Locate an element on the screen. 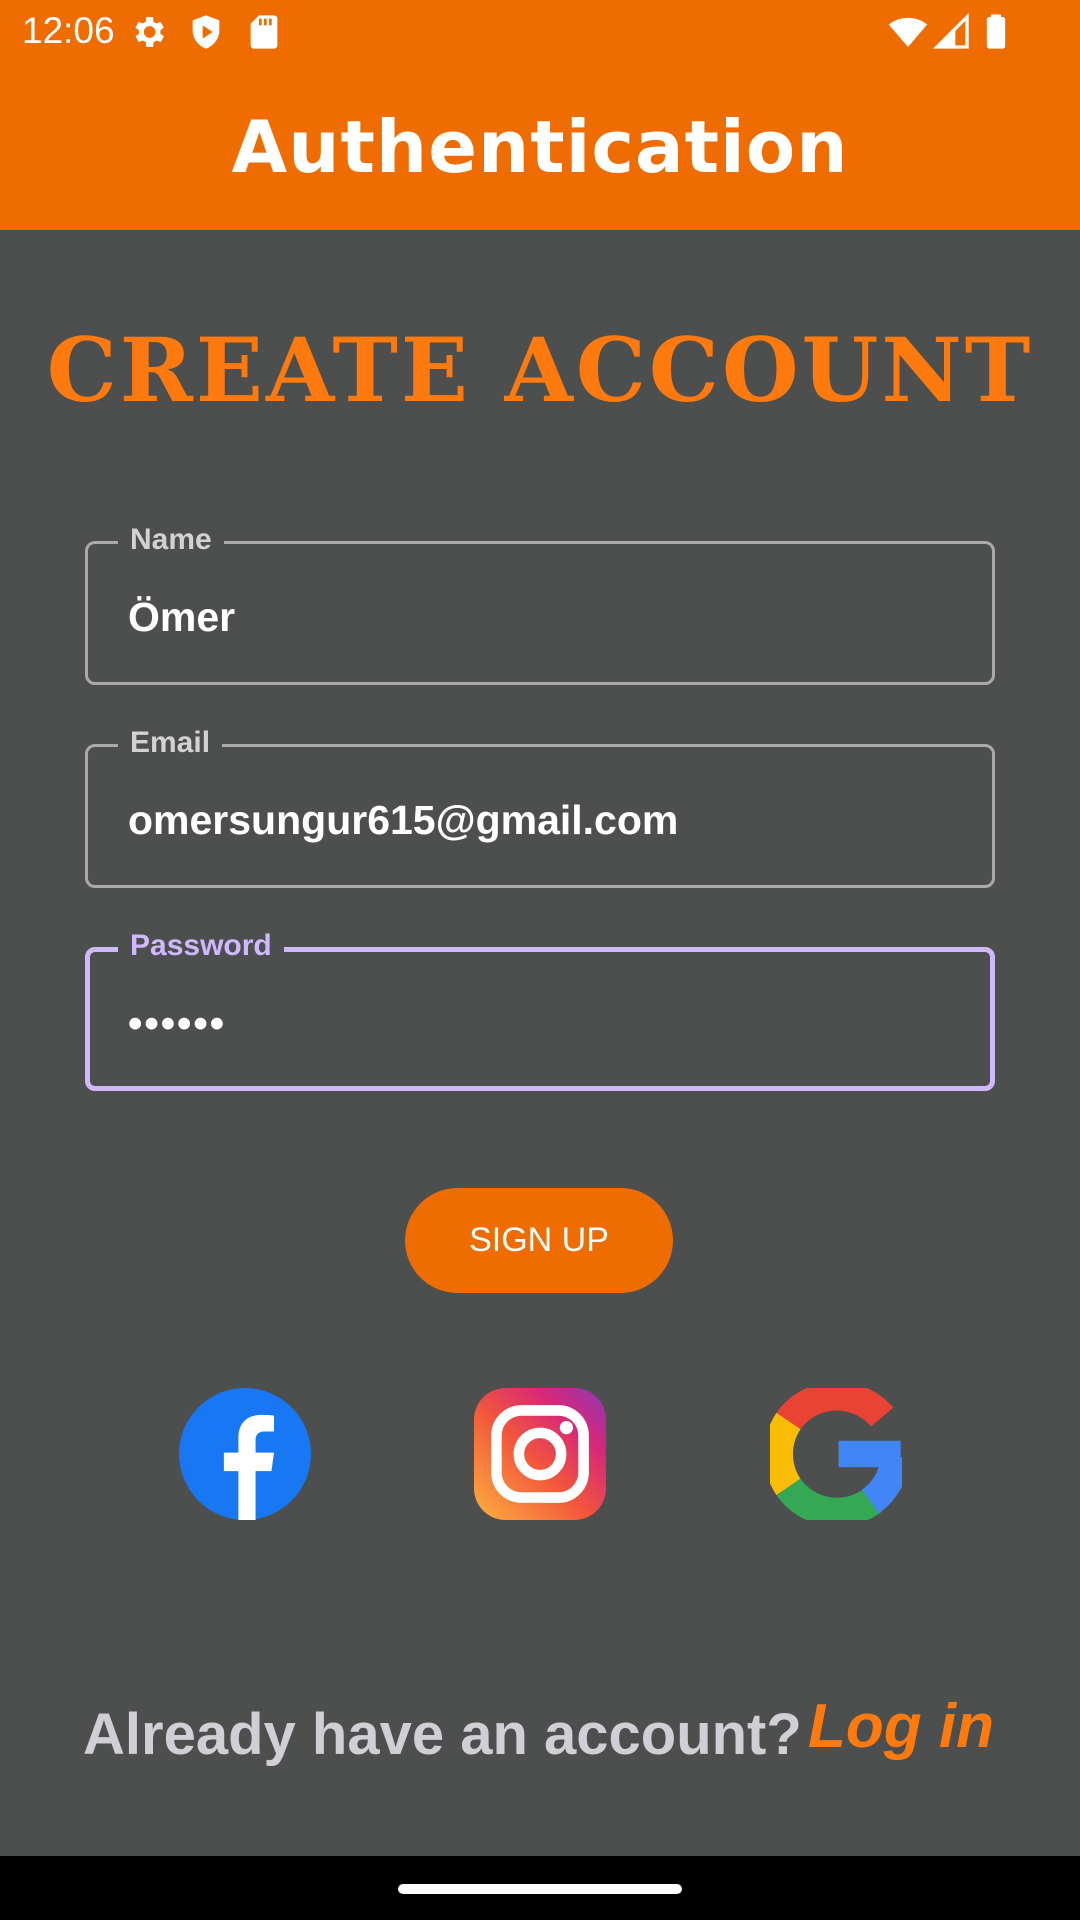  instagram-icon is located at coordinates (540, 1454).